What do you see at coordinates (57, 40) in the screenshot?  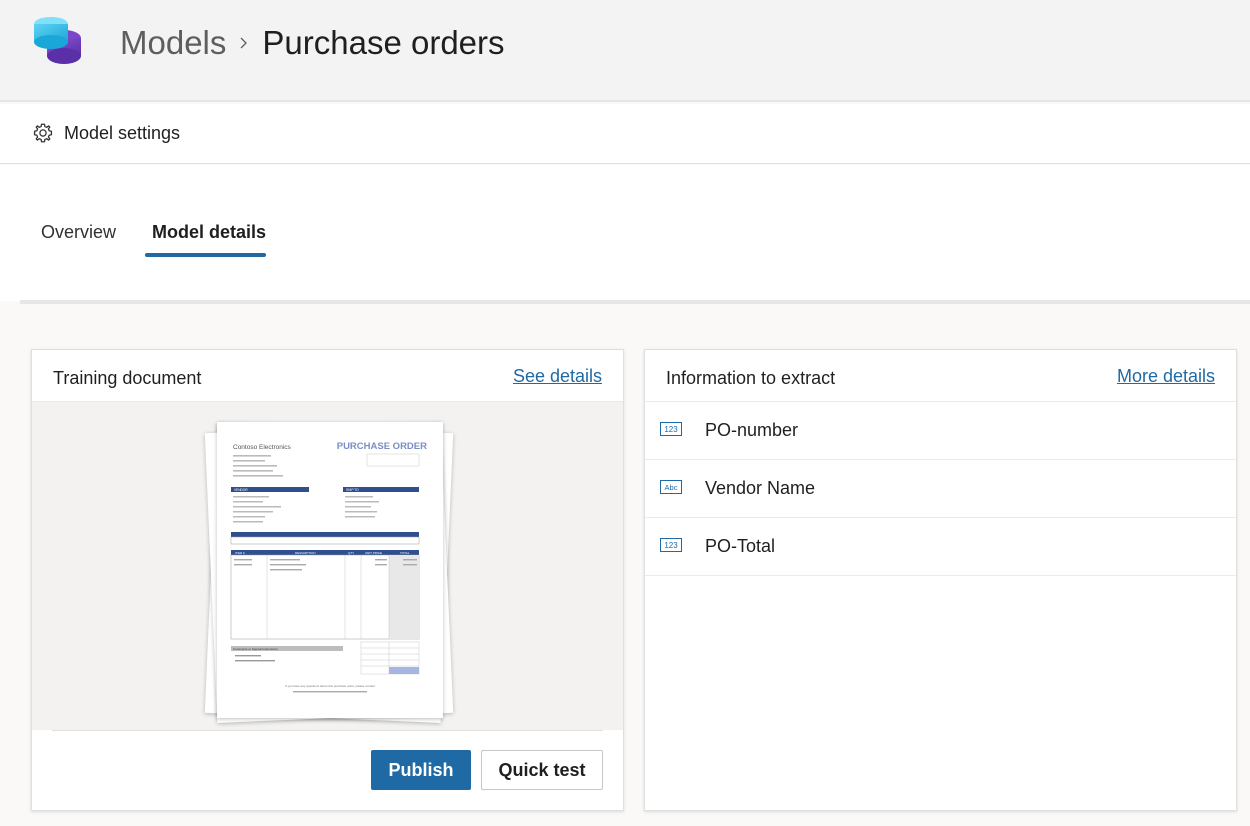 I see `app-logo-icon` at bounding box center [57, 40].